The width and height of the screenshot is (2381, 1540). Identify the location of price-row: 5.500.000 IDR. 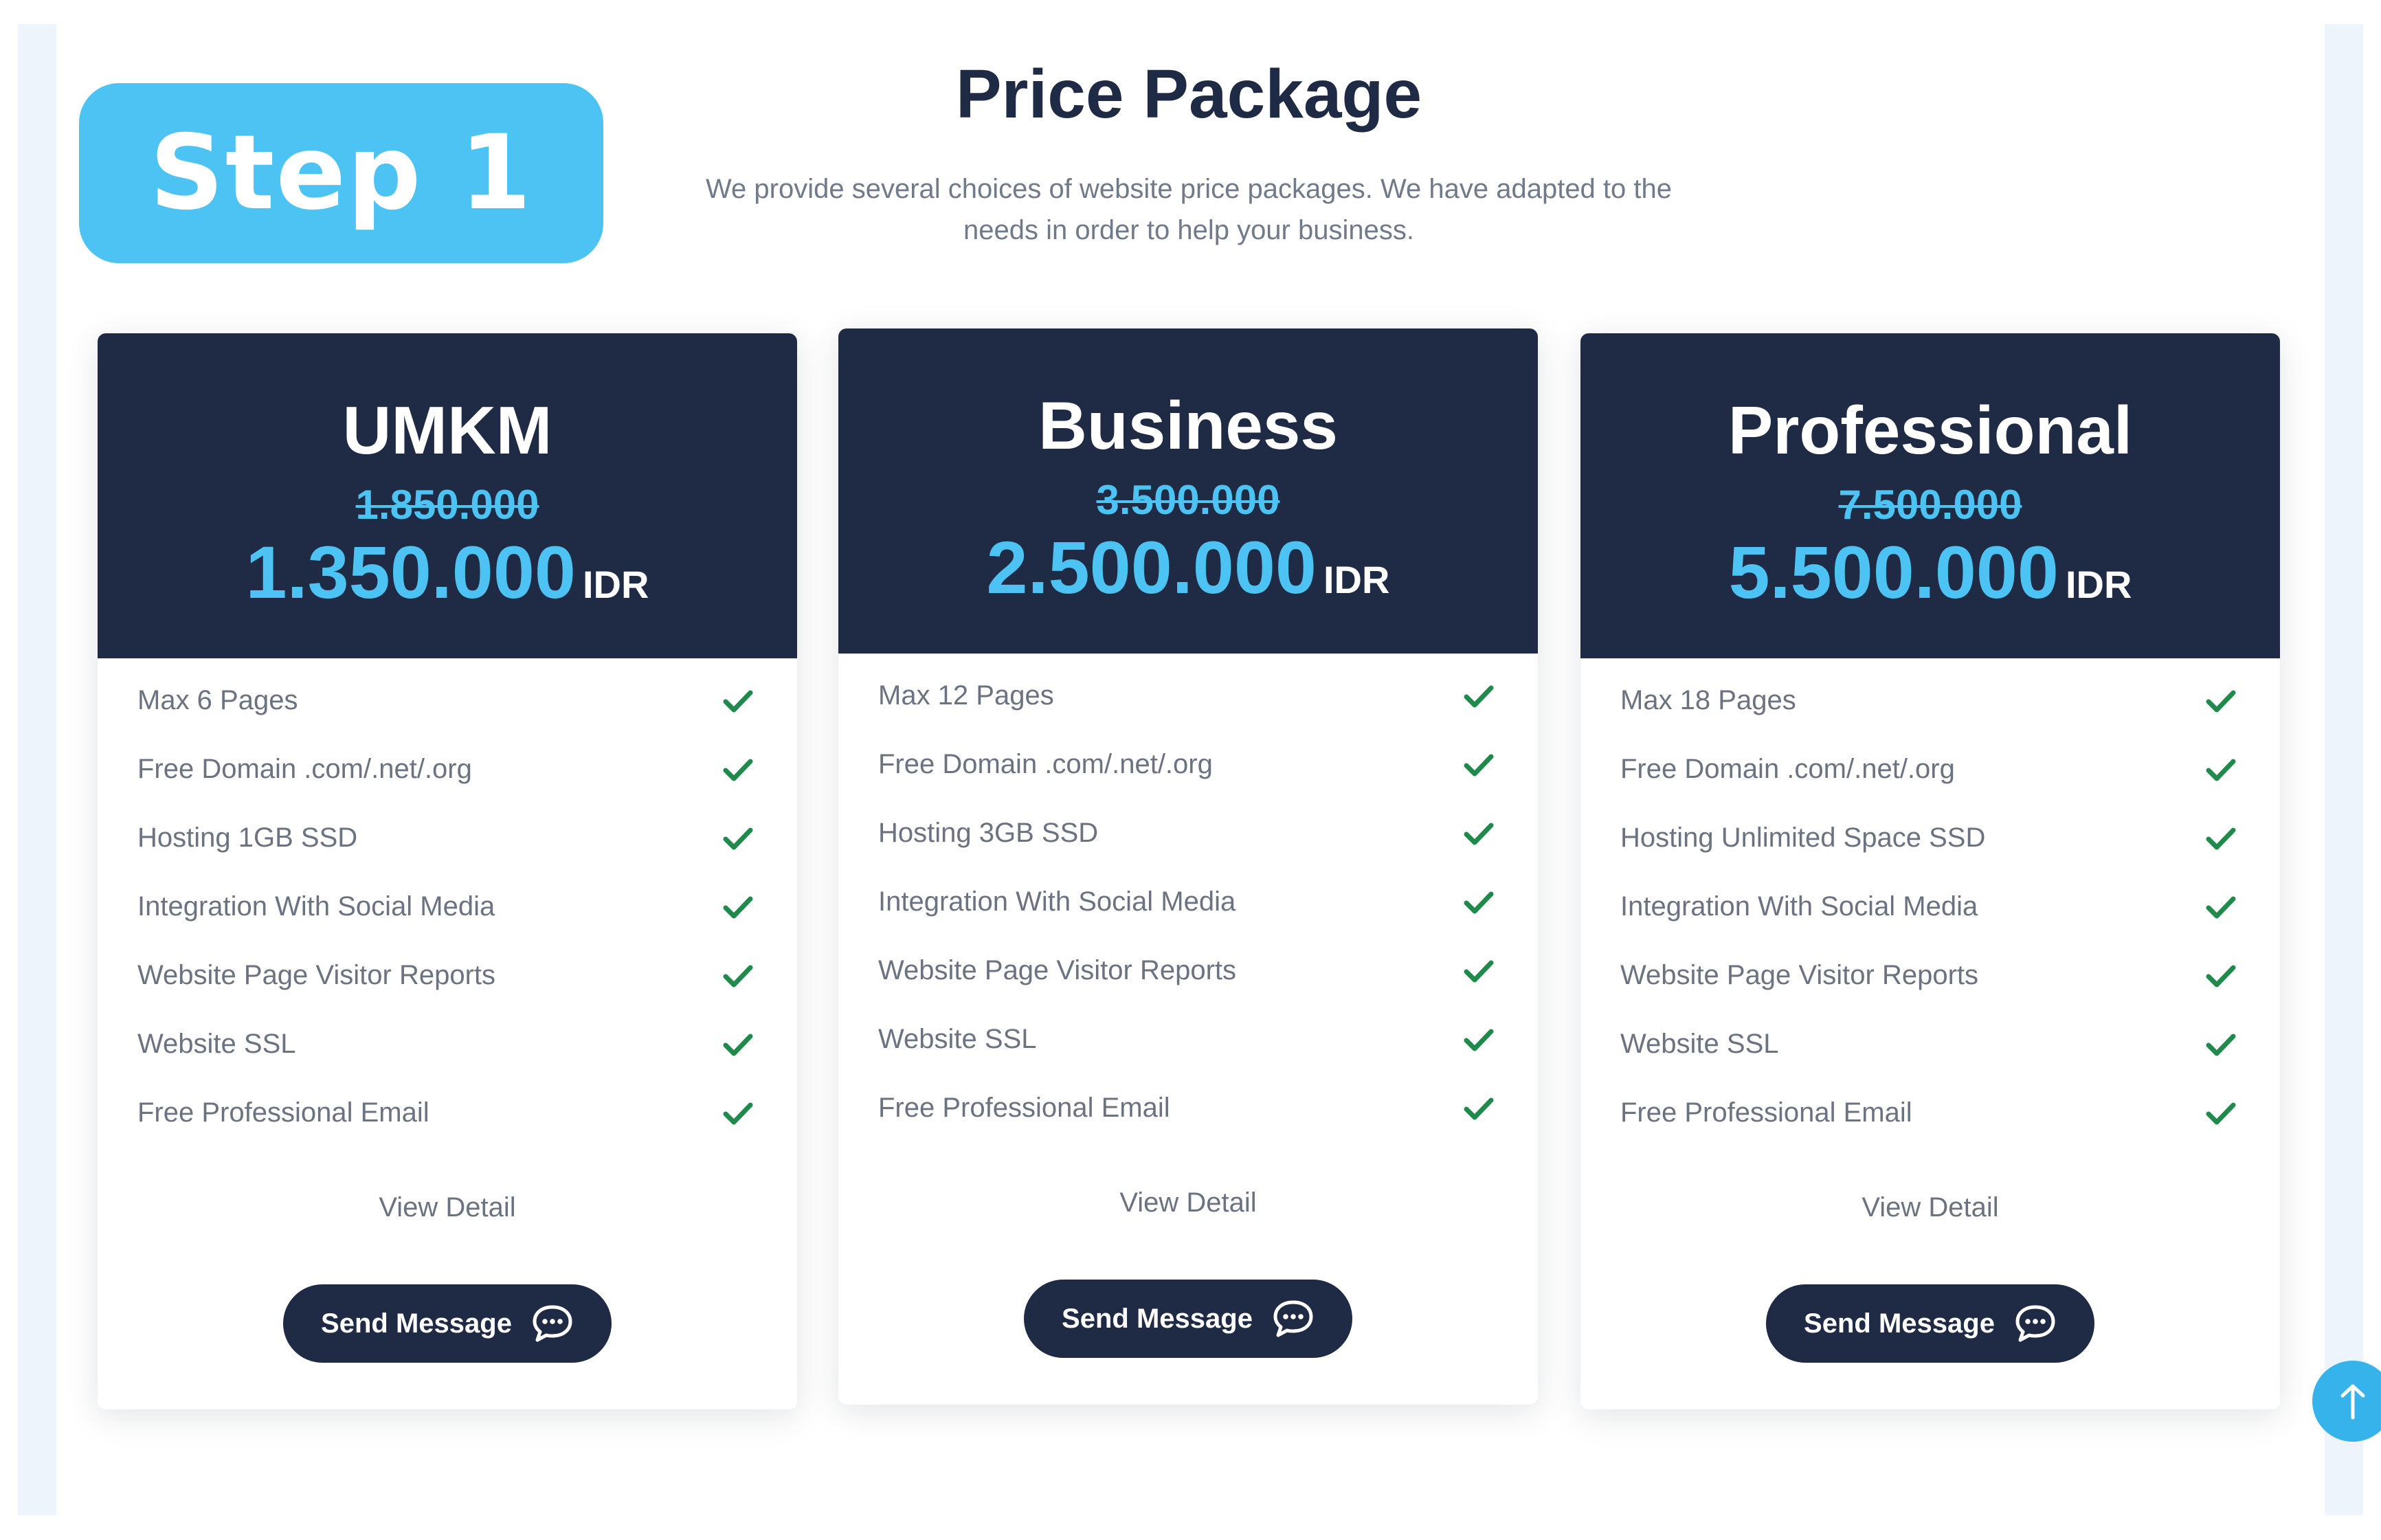
(1930, 572).